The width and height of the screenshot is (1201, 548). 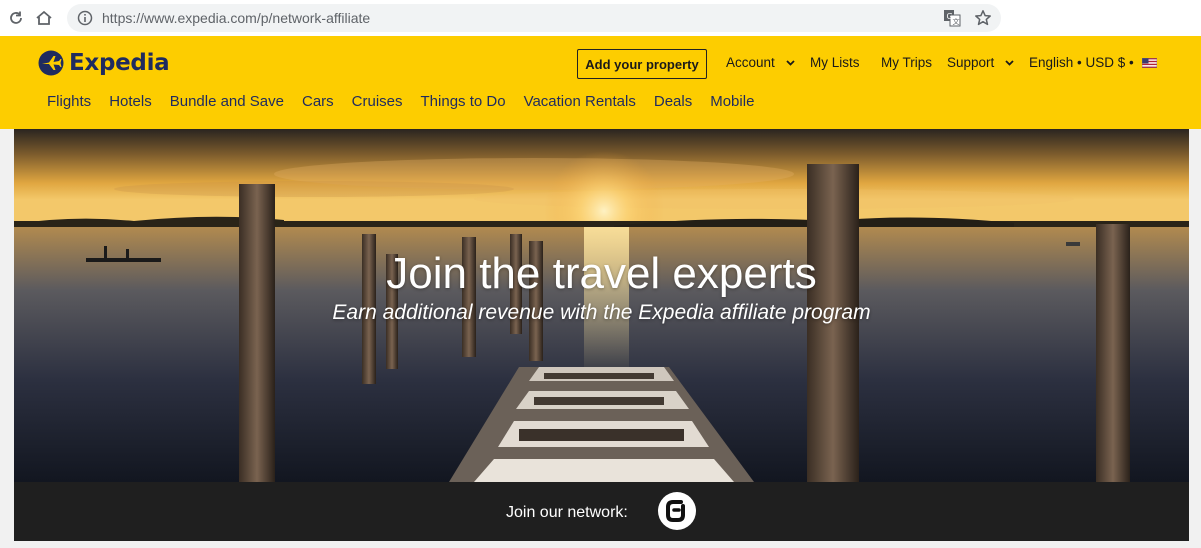 I want to click on cj-logo-icon, so click(x=677, y=511).